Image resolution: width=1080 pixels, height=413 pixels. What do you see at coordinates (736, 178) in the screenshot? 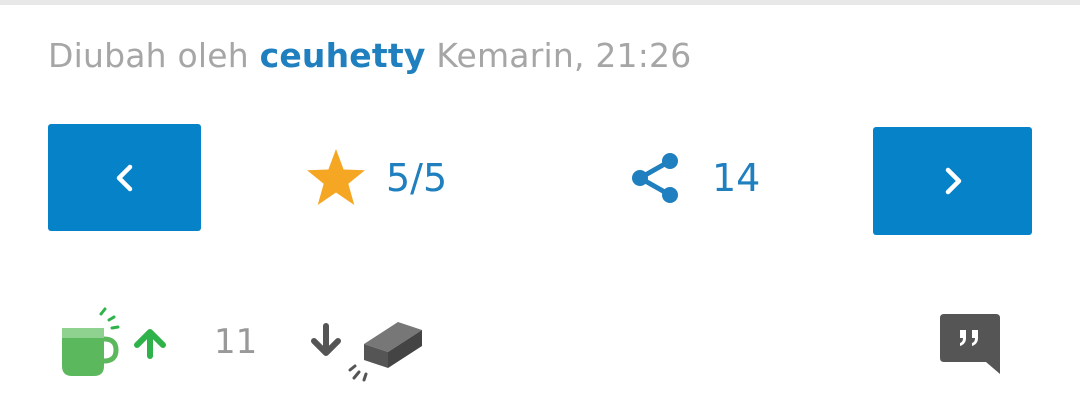
I see `share-count: 14` at bounding box center [736, 178].